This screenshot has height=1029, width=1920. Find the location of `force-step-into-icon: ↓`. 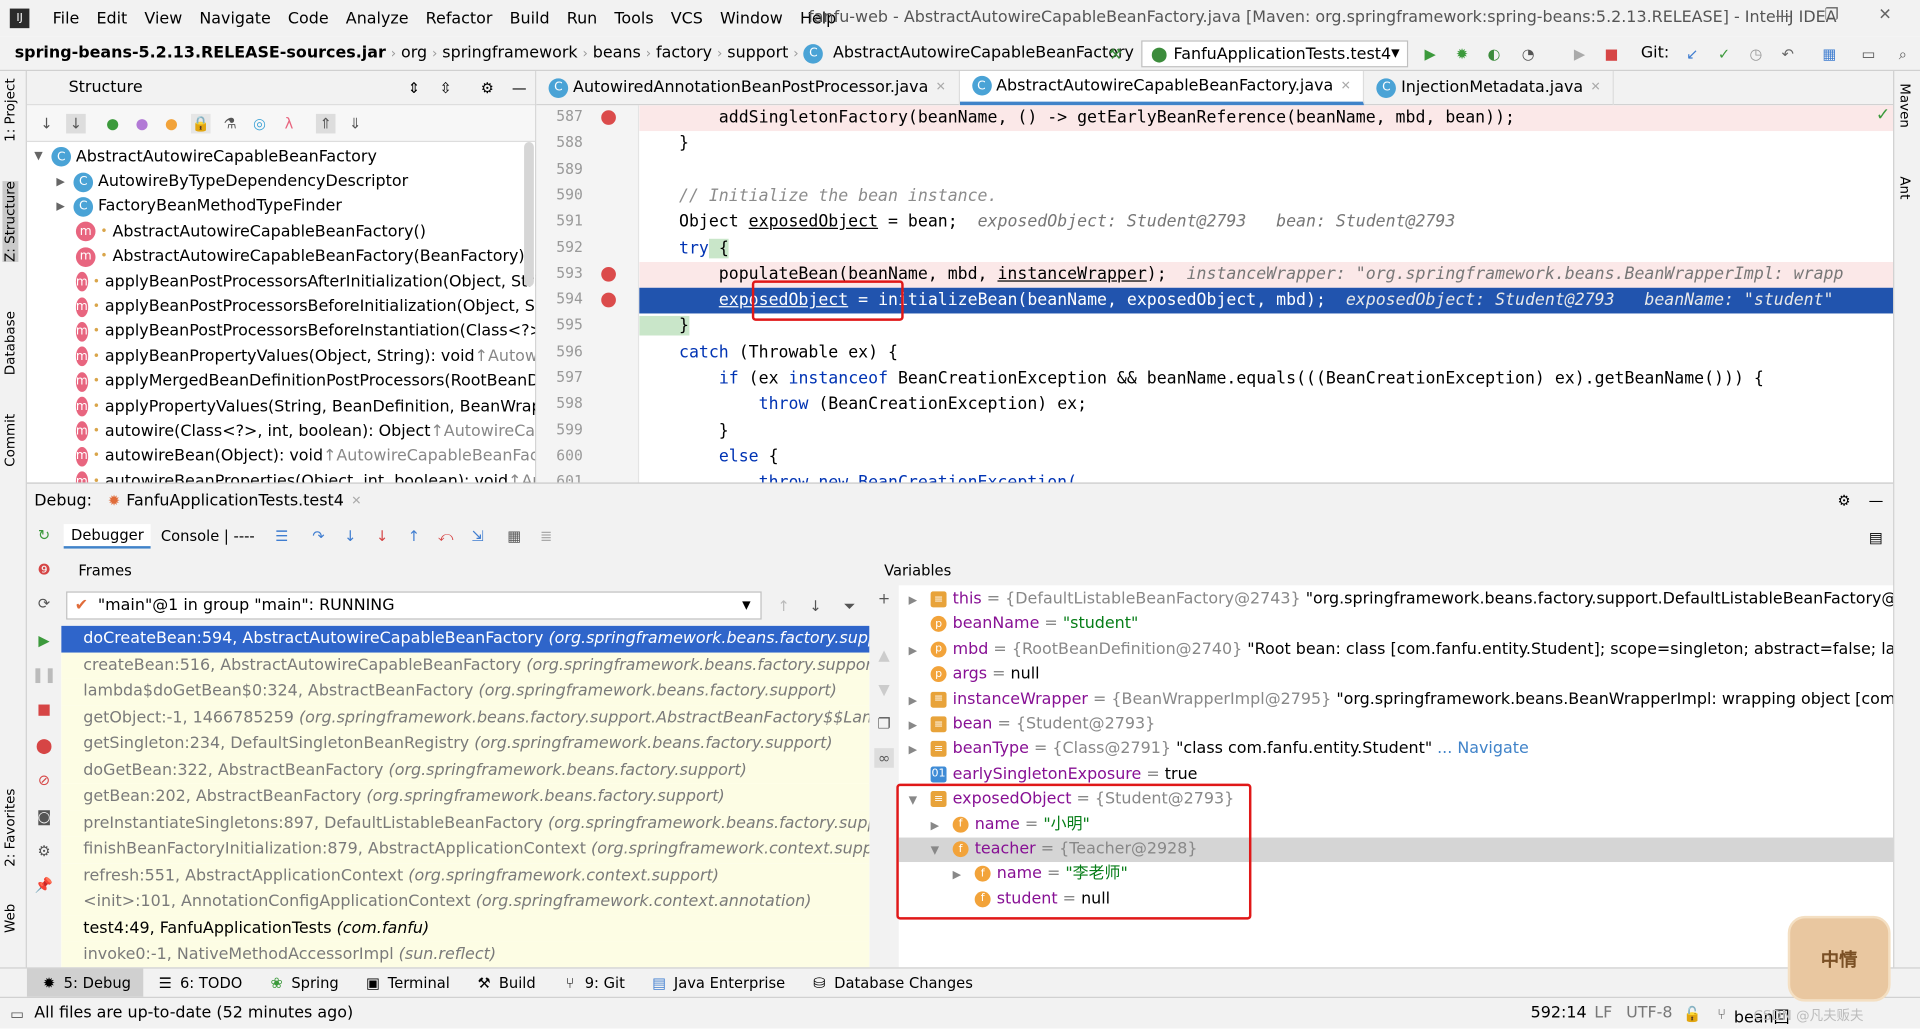

force-step-into-icon: ↓ is located at coordinates (382, 537).